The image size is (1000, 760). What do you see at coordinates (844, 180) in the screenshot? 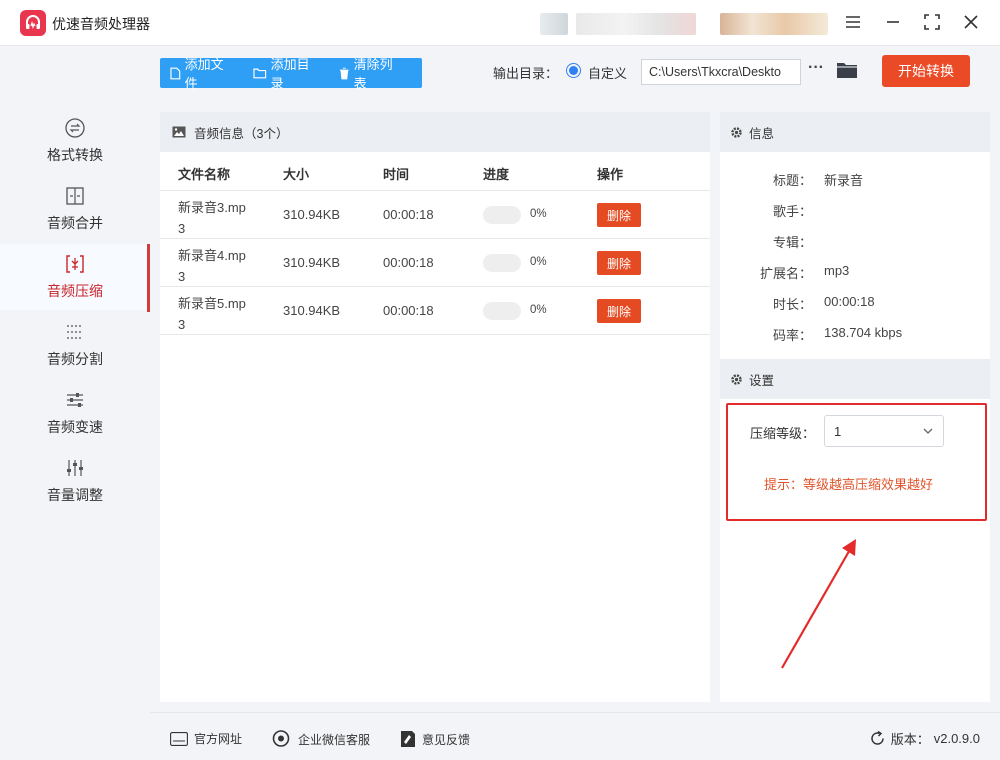
I see `info-value: 新录音` at bounding box center [844, 180].